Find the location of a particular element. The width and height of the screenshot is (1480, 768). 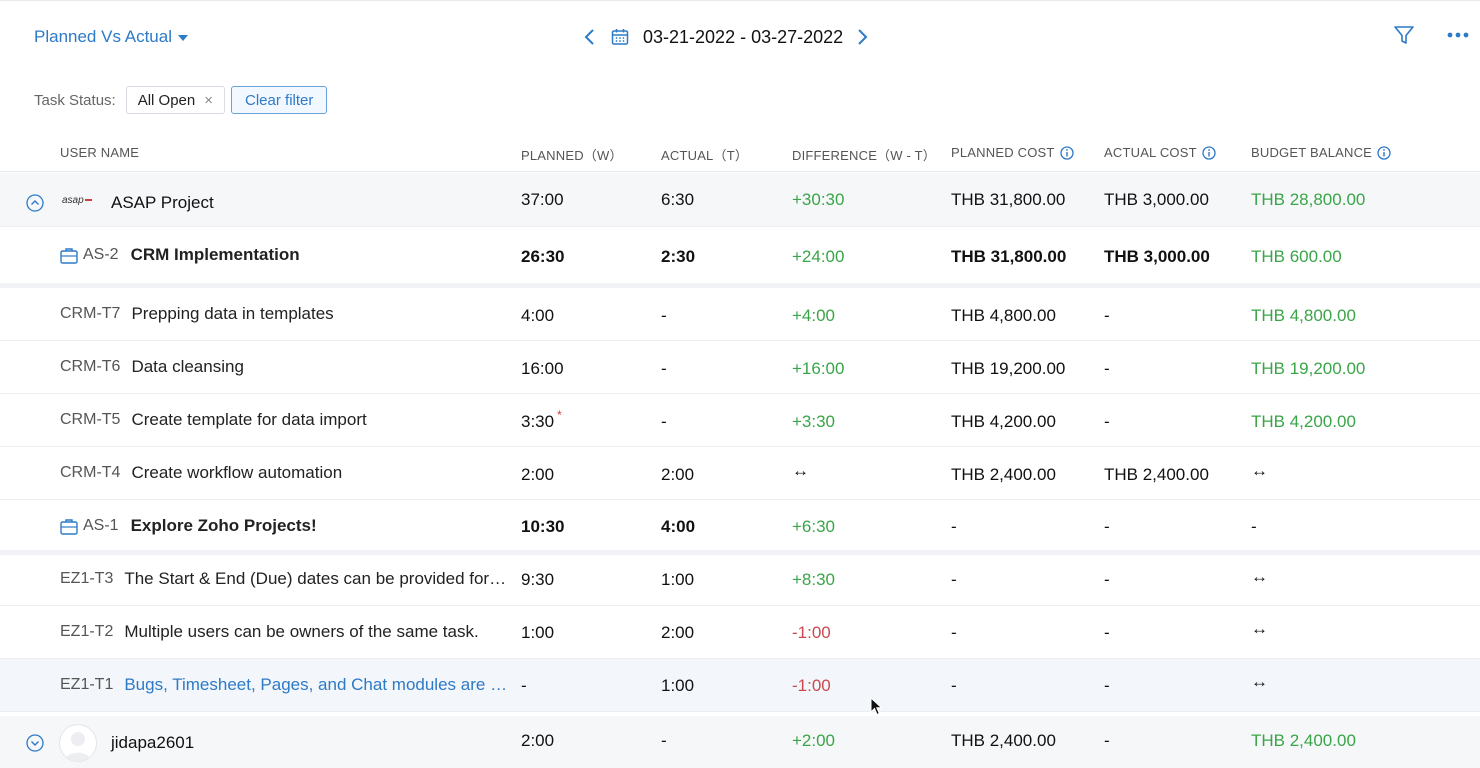

difference: +3:30 is located at coordinates (814, 421).